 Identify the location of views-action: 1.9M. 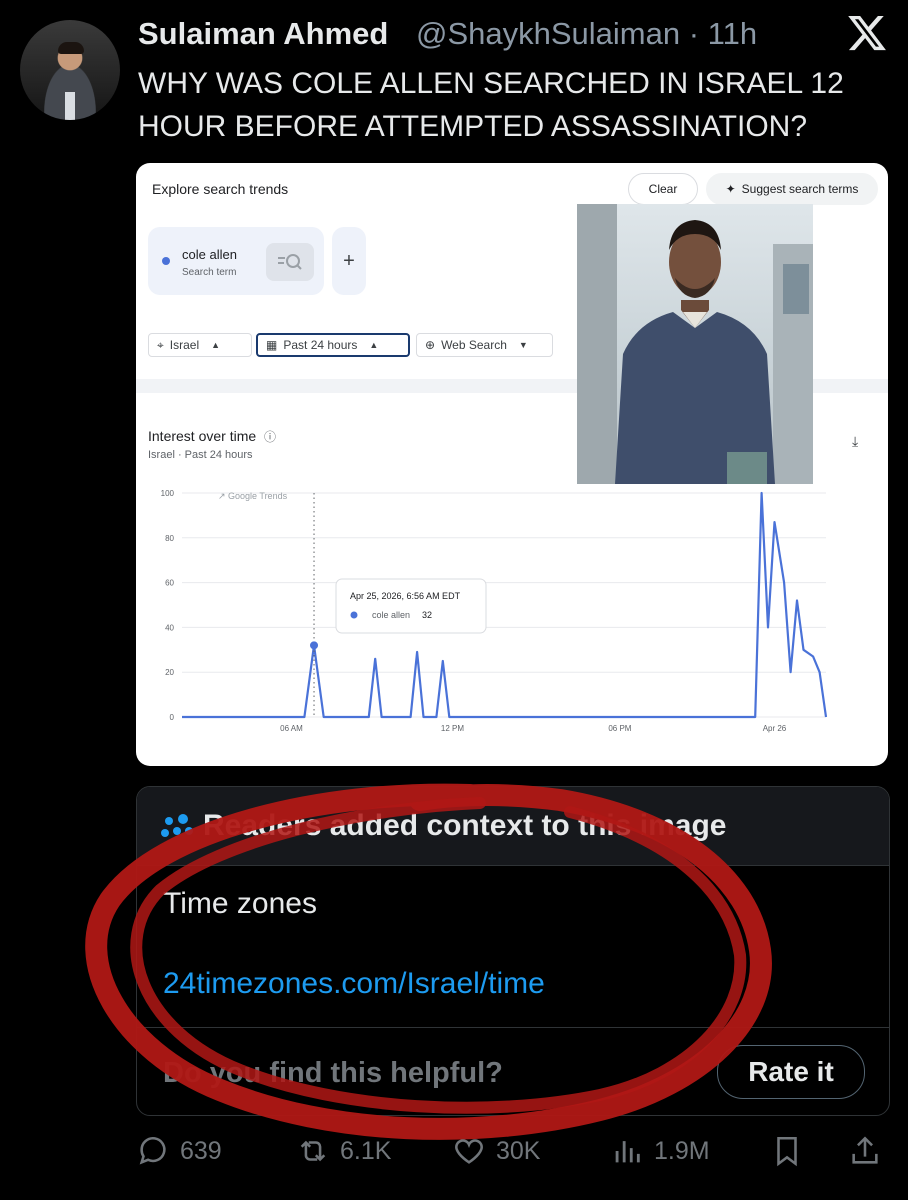
(660, 1151).